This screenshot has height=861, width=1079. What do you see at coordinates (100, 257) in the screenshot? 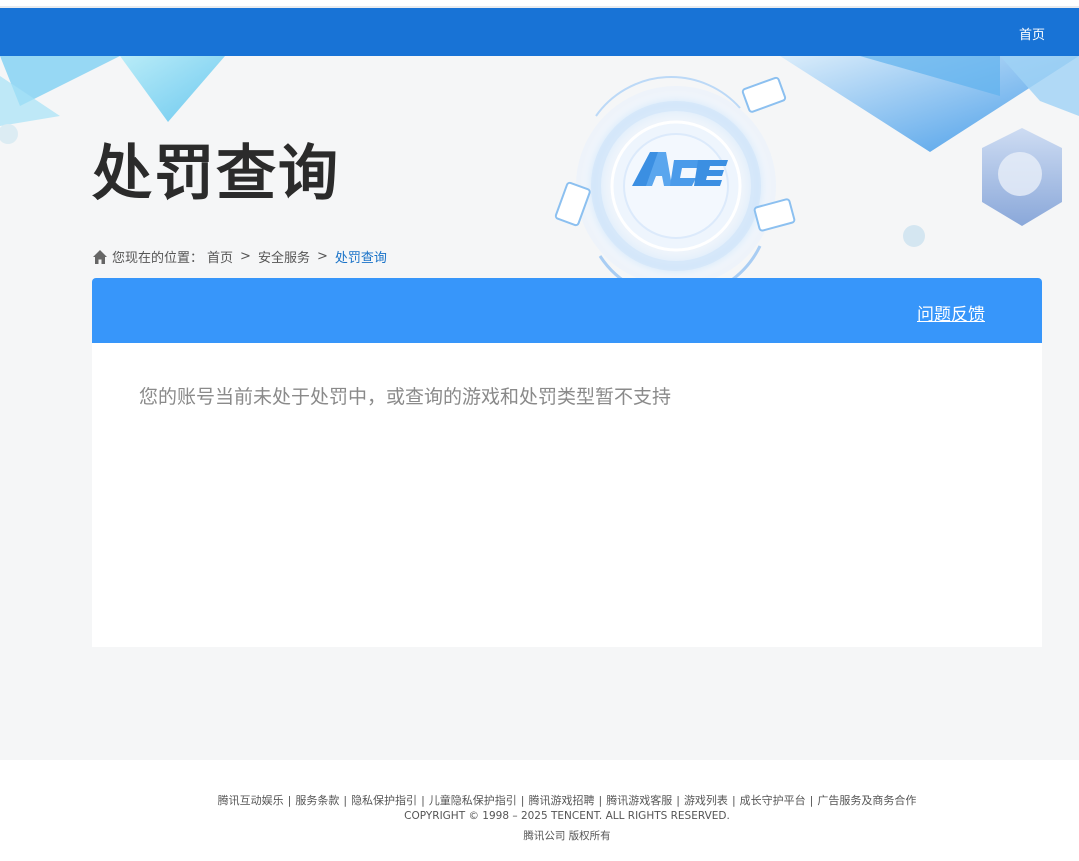
I see `home-icon` at bounding box center [100, 257].